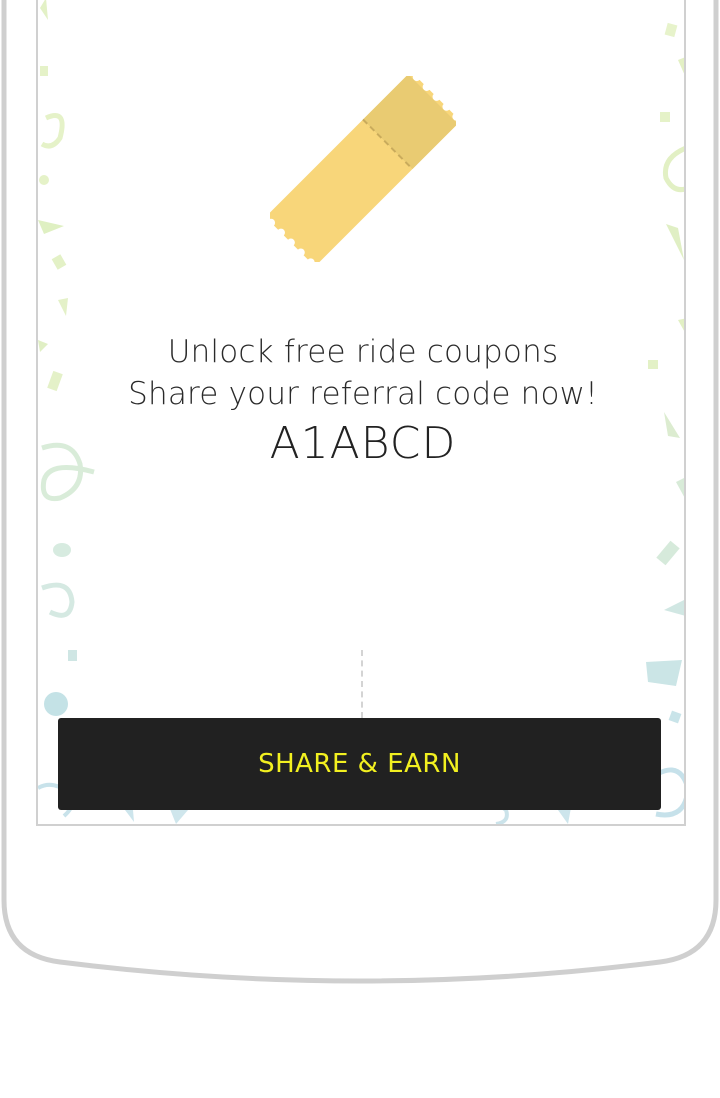 This screenshot has height=1098, width=720. Describe the element at coordinates (363, 443) in the screenshot. I see `referral-code: A1ABCD` at that location.